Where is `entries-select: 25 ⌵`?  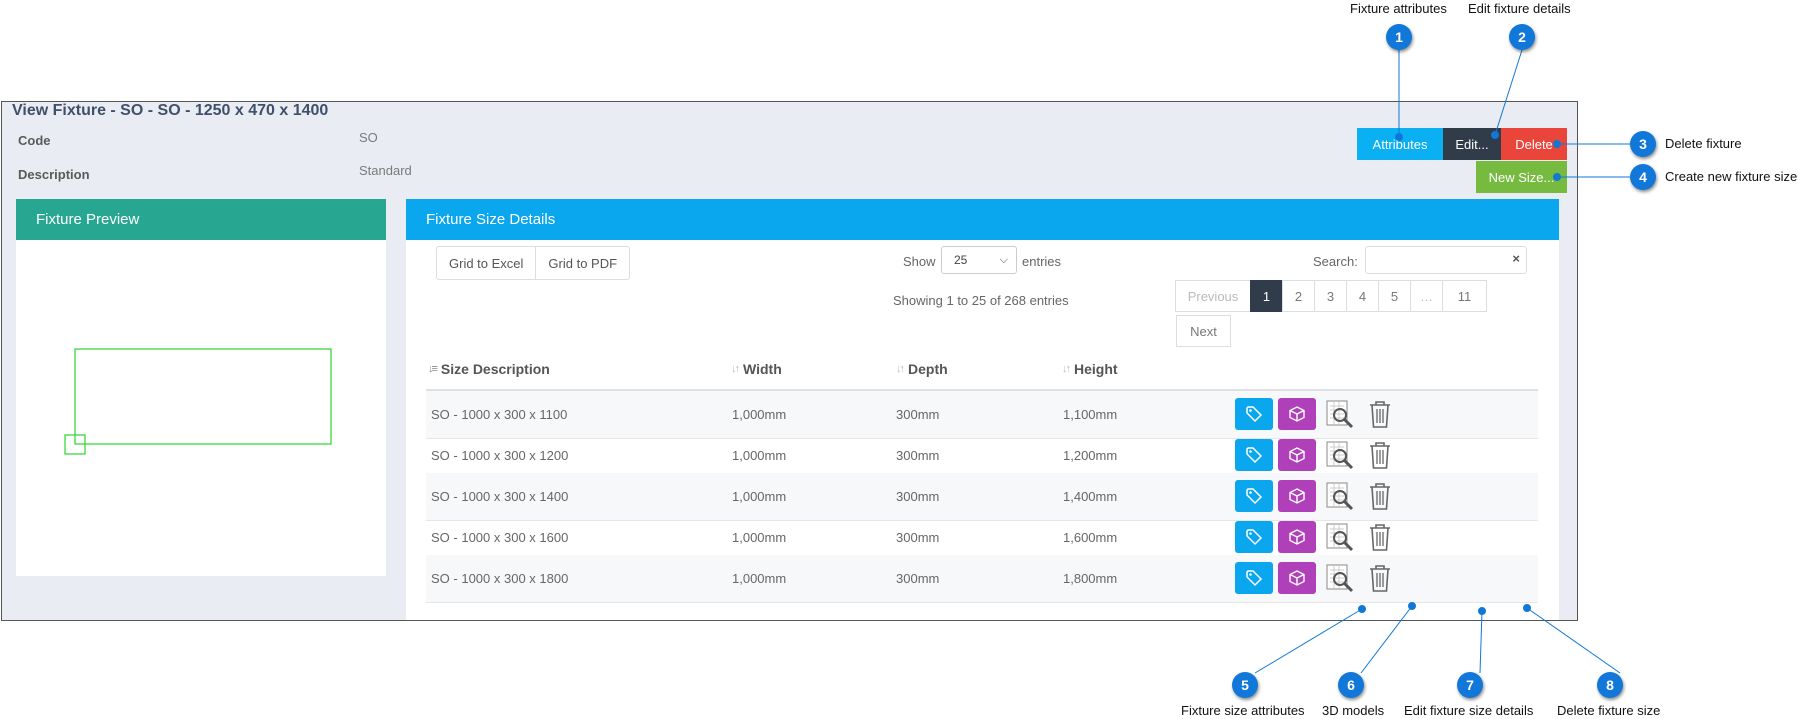 entries-select: 25 ⌵ is located at coordinates (979, 260).